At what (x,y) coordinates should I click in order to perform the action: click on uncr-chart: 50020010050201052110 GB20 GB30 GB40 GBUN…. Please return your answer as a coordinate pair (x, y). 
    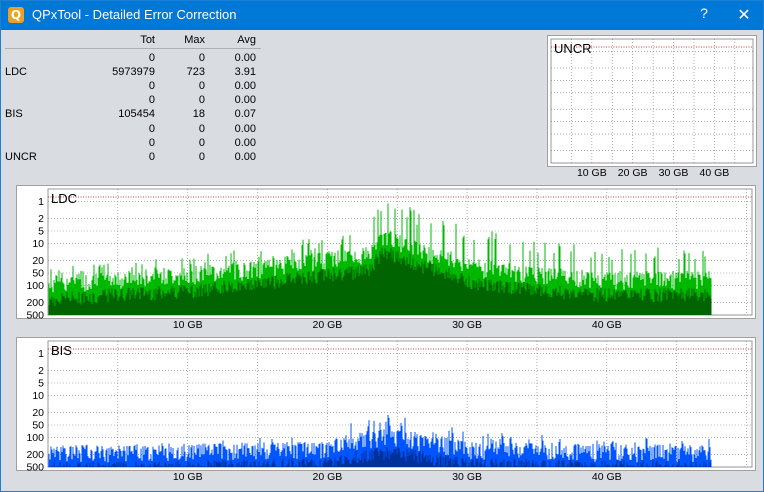
    Looking at the image, I should click on (652, 108).